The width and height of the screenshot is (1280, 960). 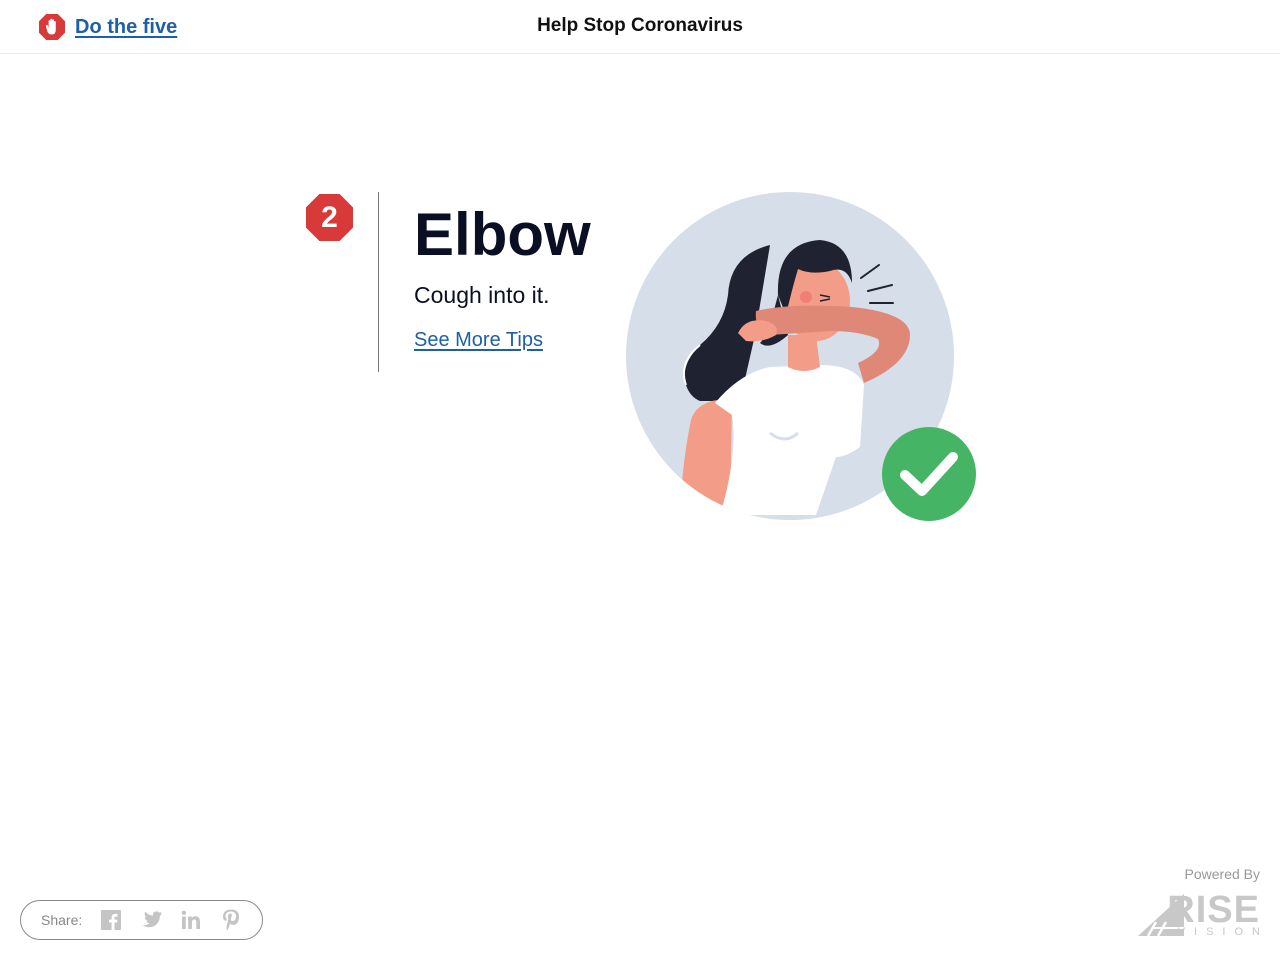 What do you see at coordinates (929, 474) in the screenshot?
I see `check-badge` at bounding box center [929, 474].